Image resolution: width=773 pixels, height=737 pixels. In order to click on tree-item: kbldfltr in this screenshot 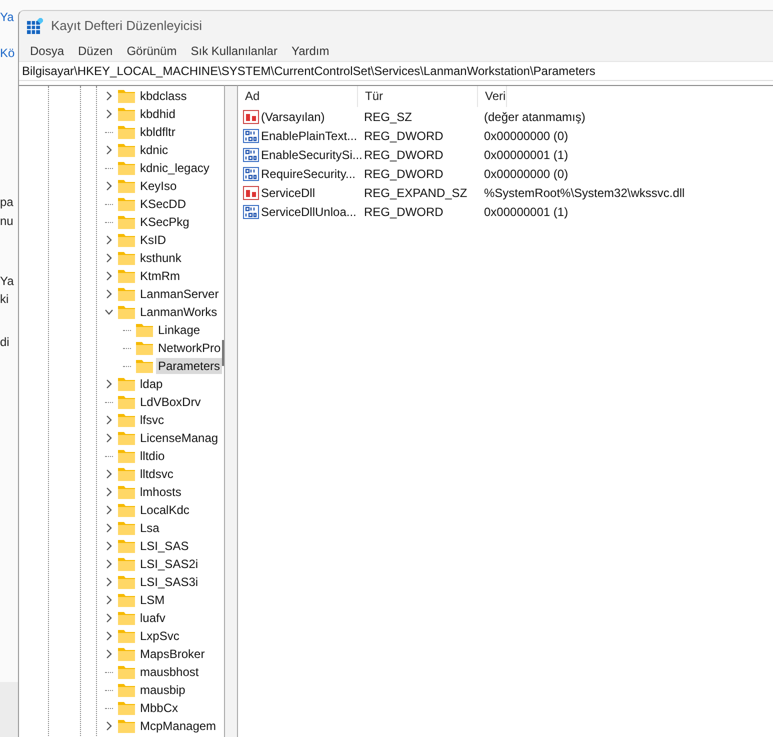, I will do `click(158, 132)`.